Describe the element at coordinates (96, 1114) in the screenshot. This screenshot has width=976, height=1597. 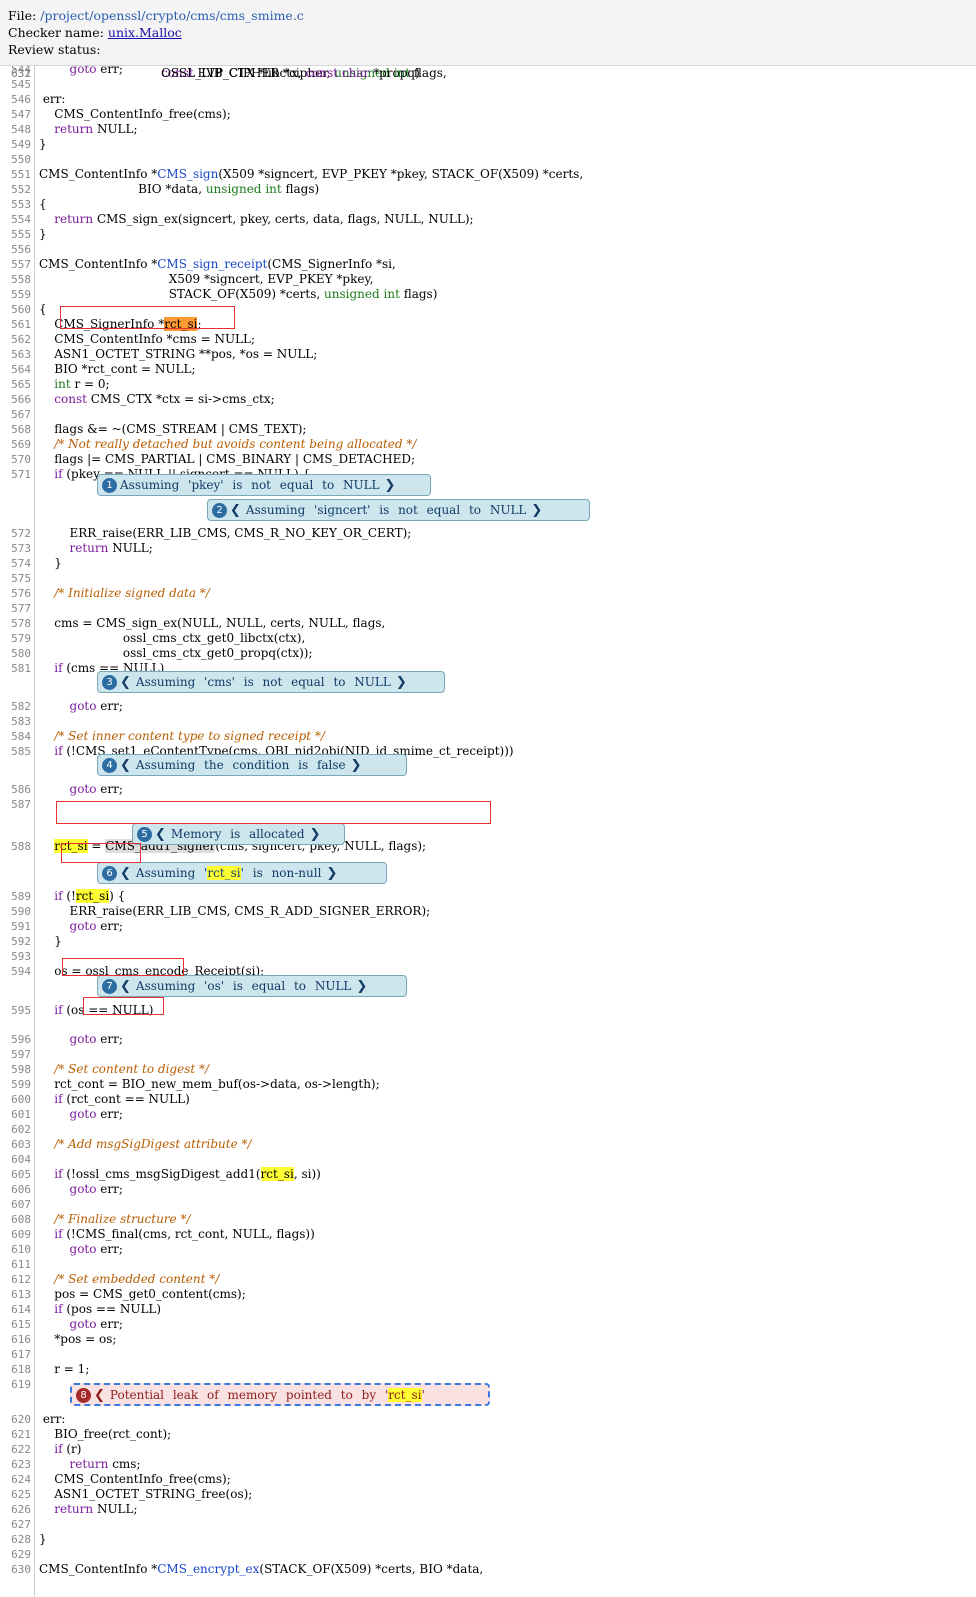
I see `code-line-601: goto err;` at that location.